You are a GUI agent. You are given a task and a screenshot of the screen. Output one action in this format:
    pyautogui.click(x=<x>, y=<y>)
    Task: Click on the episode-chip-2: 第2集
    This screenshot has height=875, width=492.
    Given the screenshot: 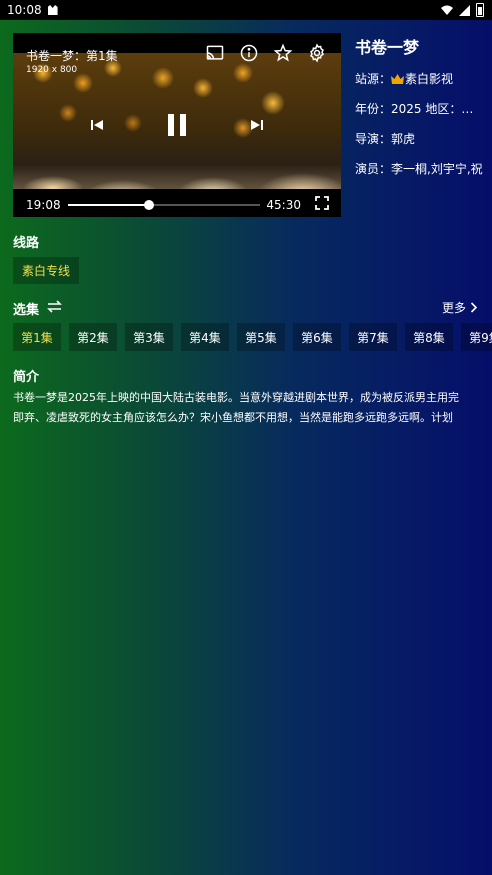 What is the action you would take?
    pyautogui.click(x=93, y=337)
    